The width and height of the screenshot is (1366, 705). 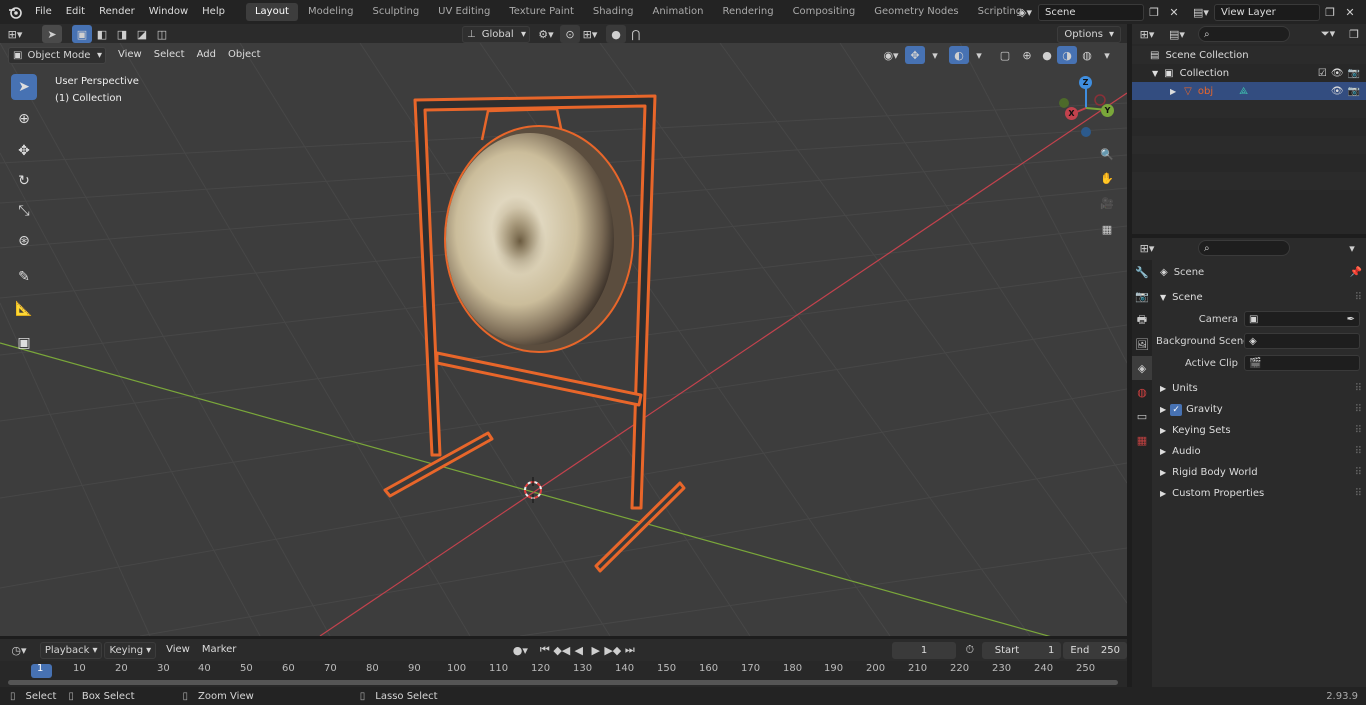 I want to click on end-frame-field: End 250, so click(x=1095, y=650).